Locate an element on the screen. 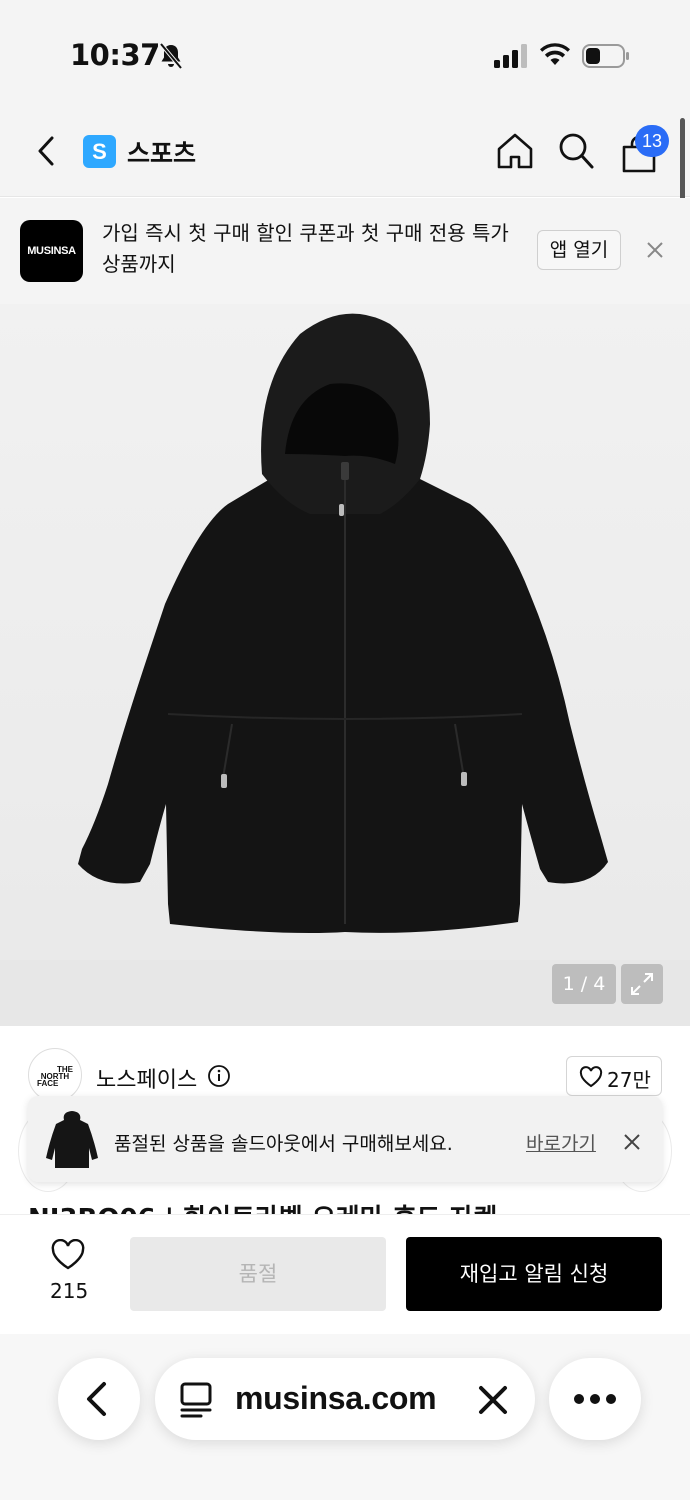  brand-logo-text: FACE is located at coordinates (48, 1083).